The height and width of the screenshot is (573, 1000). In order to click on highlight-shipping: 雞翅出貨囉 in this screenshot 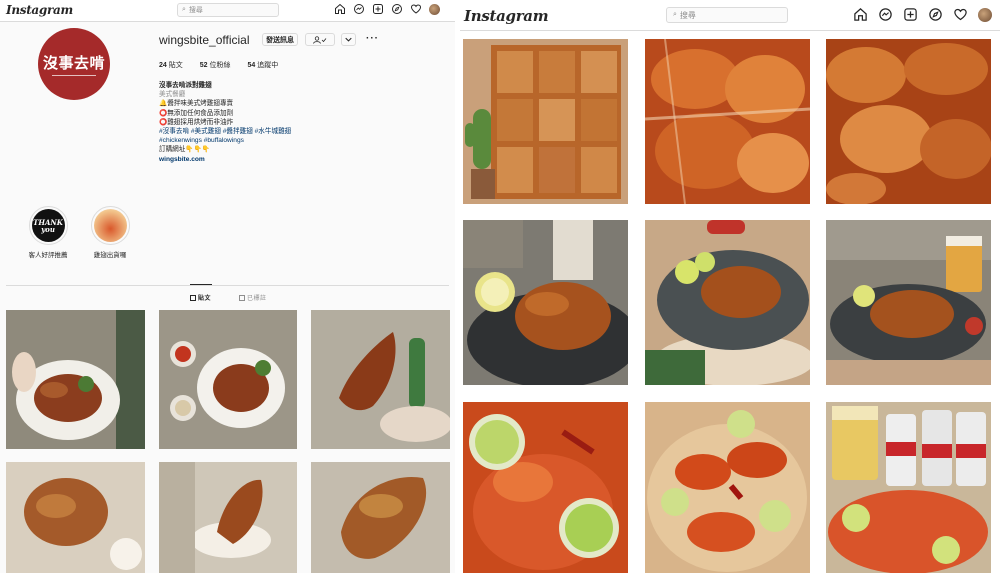, I will do `click(110, 232)`.